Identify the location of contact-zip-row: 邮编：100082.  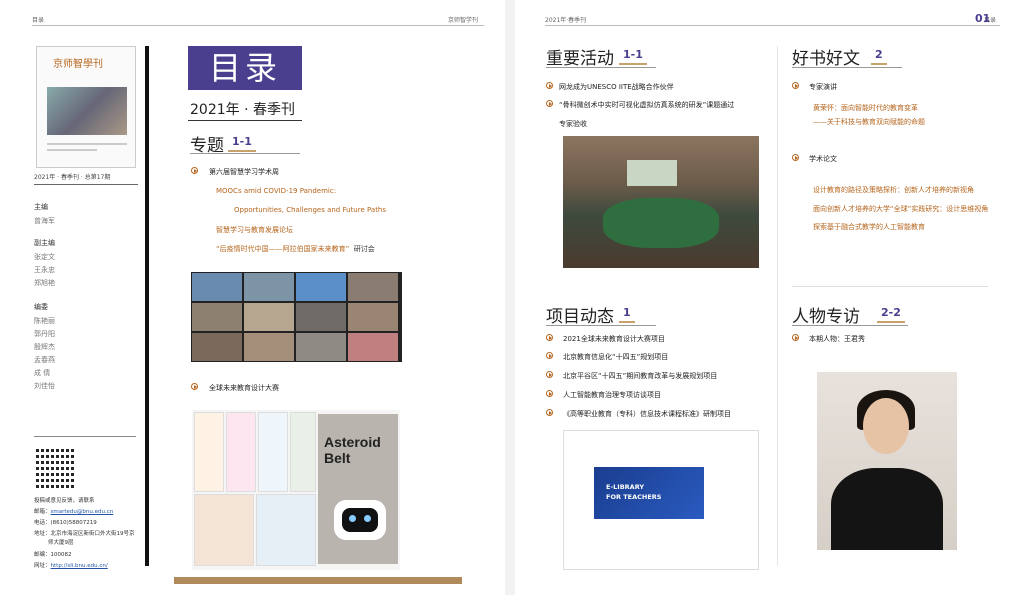
(53, 554).